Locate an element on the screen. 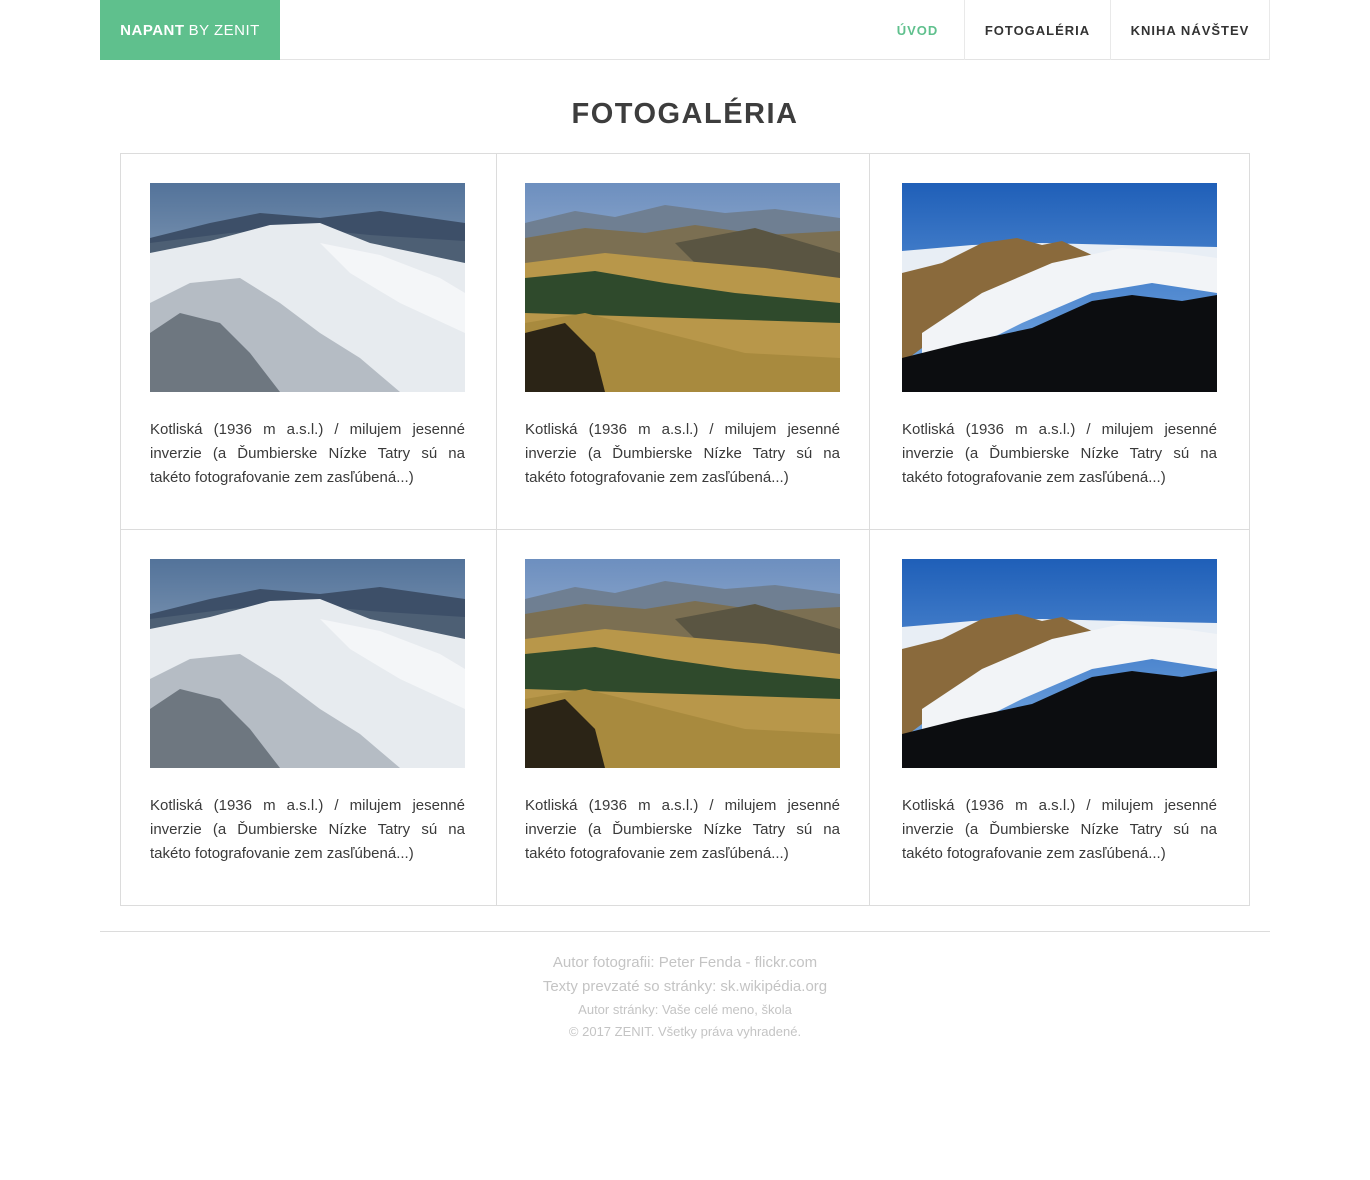 The image size is (1370, 1180). footer-divider is located at coordinates (685, 931).